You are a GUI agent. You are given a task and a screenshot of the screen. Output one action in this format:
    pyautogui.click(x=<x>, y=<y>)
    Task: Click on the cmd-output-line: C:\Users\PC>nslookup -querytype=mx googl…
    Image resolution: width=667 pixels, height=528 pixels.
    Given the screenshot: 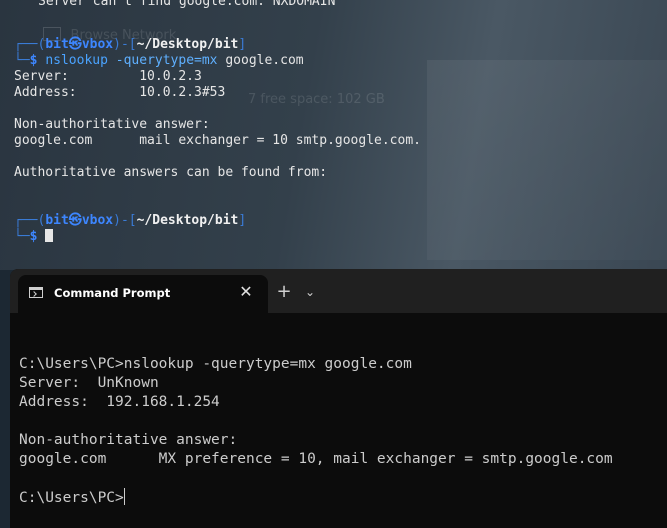 What is the action you would take?
    pyautogui.click(x=215, y=364)
    